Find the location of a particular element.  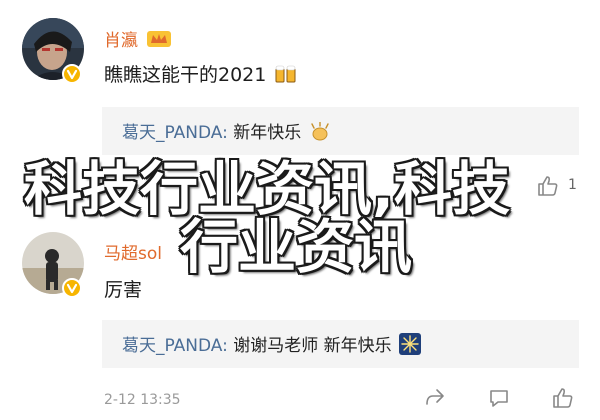

fireworks-emoji is located at coordinates (410, 346).